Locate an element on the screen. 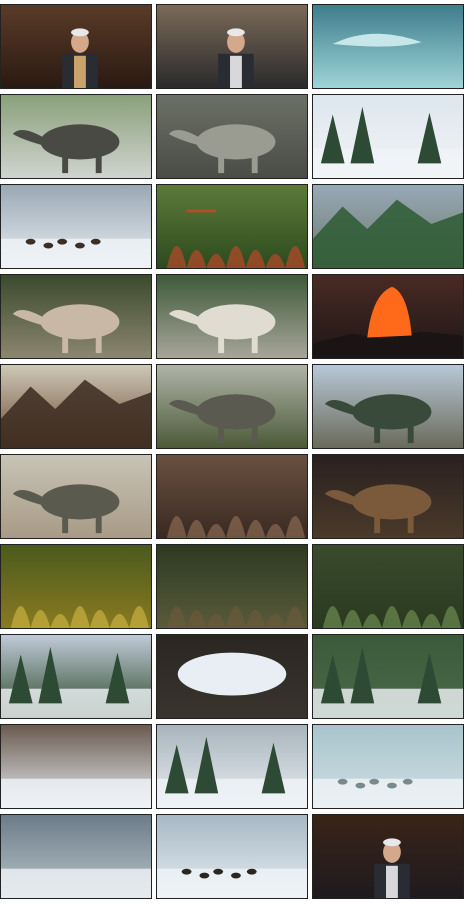  video-frame-dinosaur-foot-dark is located at coordinates (388, 496).